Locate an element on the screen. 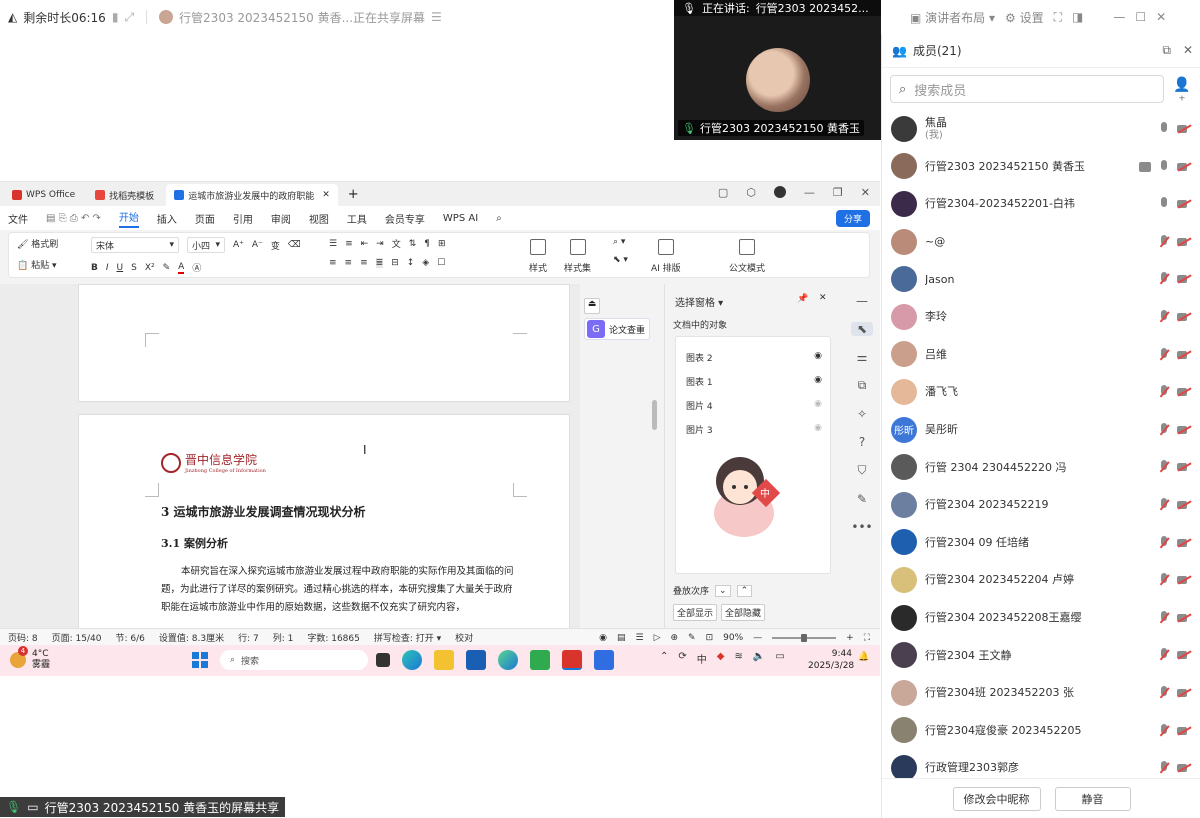 The height and width of the screenshot is (818, 1200). layout-button: ▣ 演讲者布局 ▾ is located at coordinates (952, 17).